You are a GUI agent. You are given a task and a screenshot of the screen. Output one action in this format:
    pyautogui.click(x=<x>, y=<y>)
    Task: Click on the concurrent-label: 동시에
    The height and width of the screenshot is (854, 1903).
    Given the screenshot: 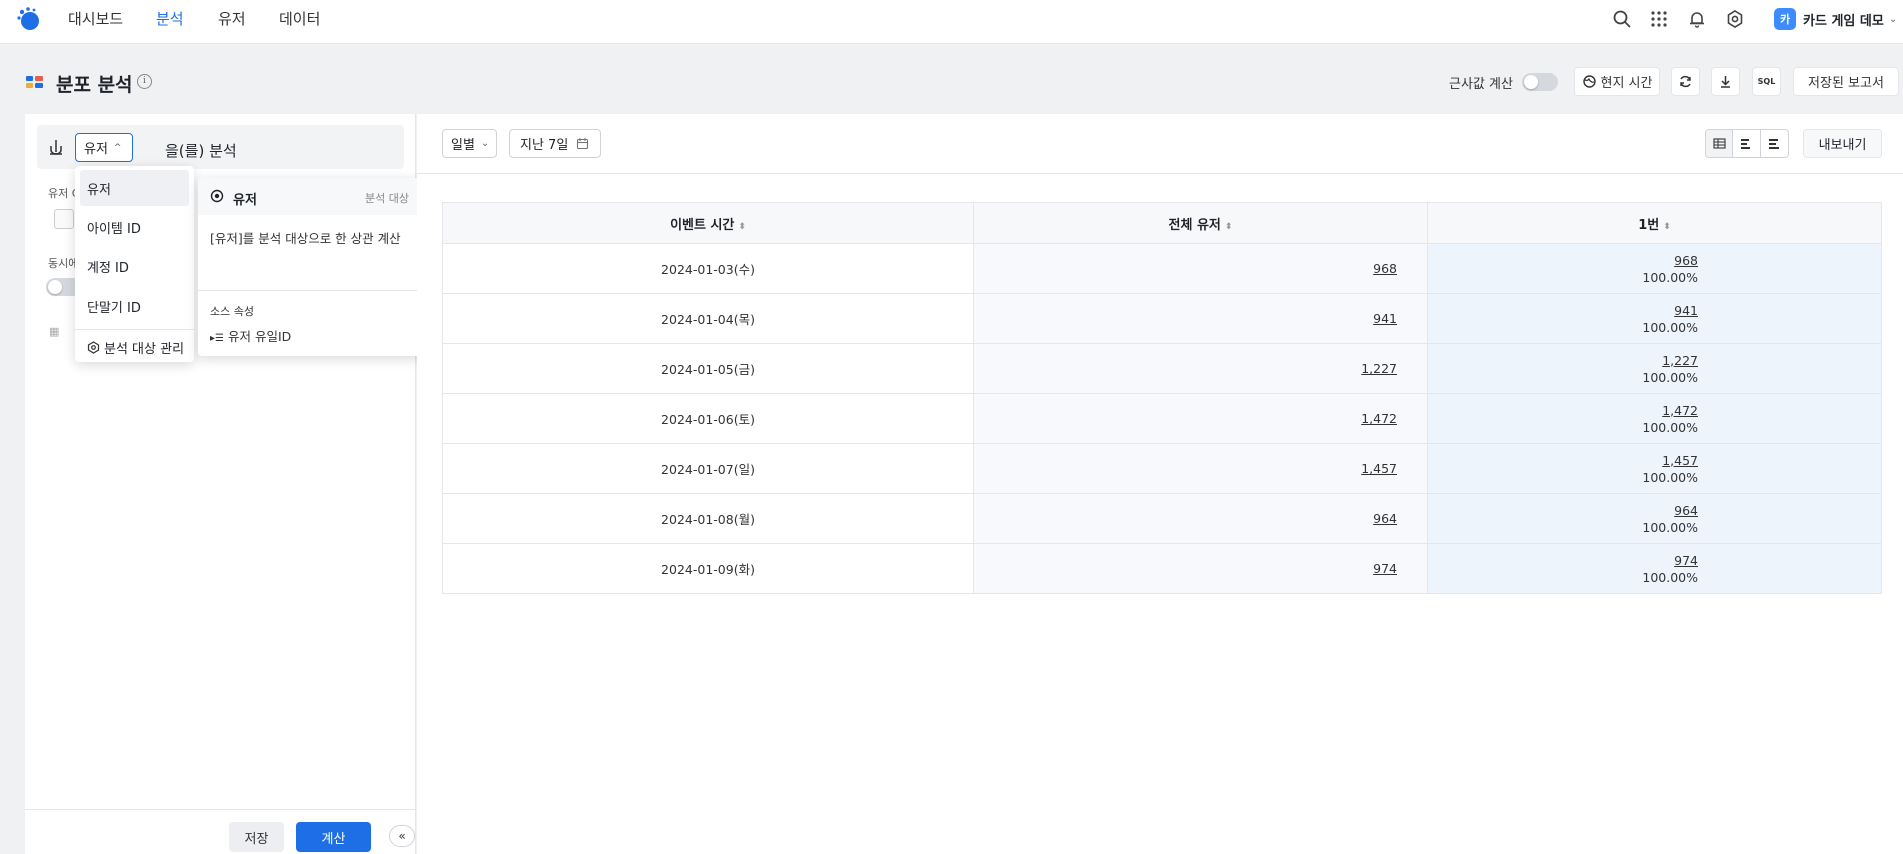 What is the action you would take?
    pyautogui.click(x=63, y=263)
    